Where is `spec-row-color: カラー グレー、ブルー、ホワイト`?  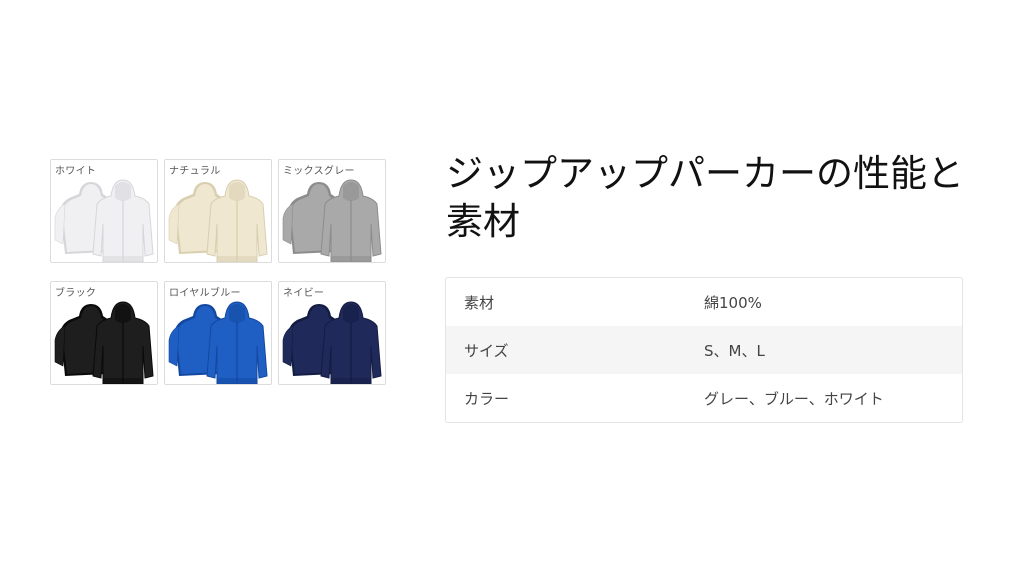
spec-row-color: カラー グレー、ブルー、ホワイト is located at coordinates (704, 398).